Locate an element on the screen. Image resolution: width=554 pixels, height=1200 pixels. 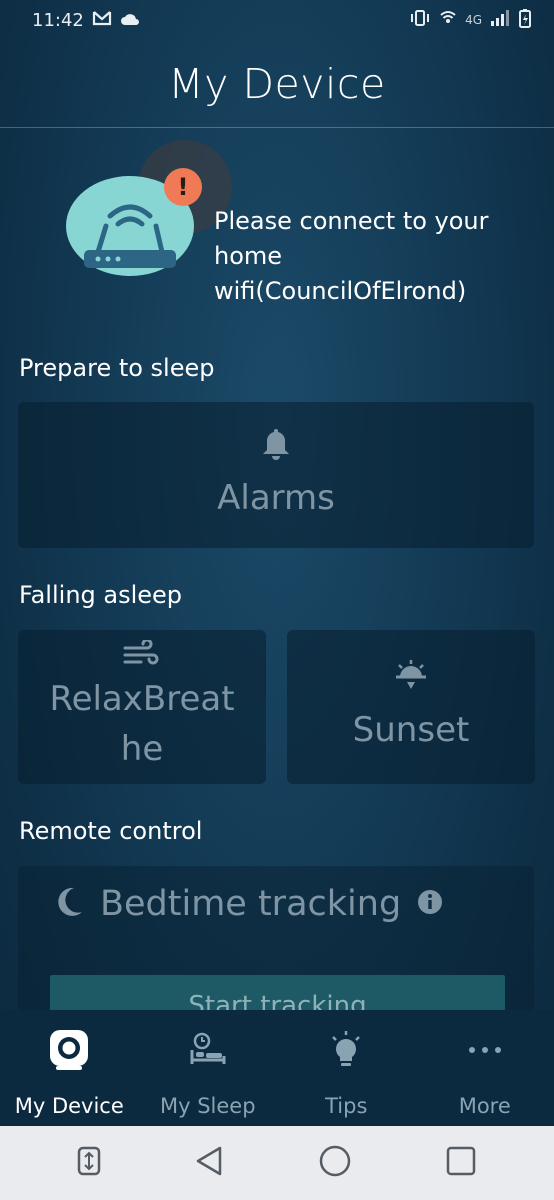
recents-icon is located at coordinates (461, 1163).